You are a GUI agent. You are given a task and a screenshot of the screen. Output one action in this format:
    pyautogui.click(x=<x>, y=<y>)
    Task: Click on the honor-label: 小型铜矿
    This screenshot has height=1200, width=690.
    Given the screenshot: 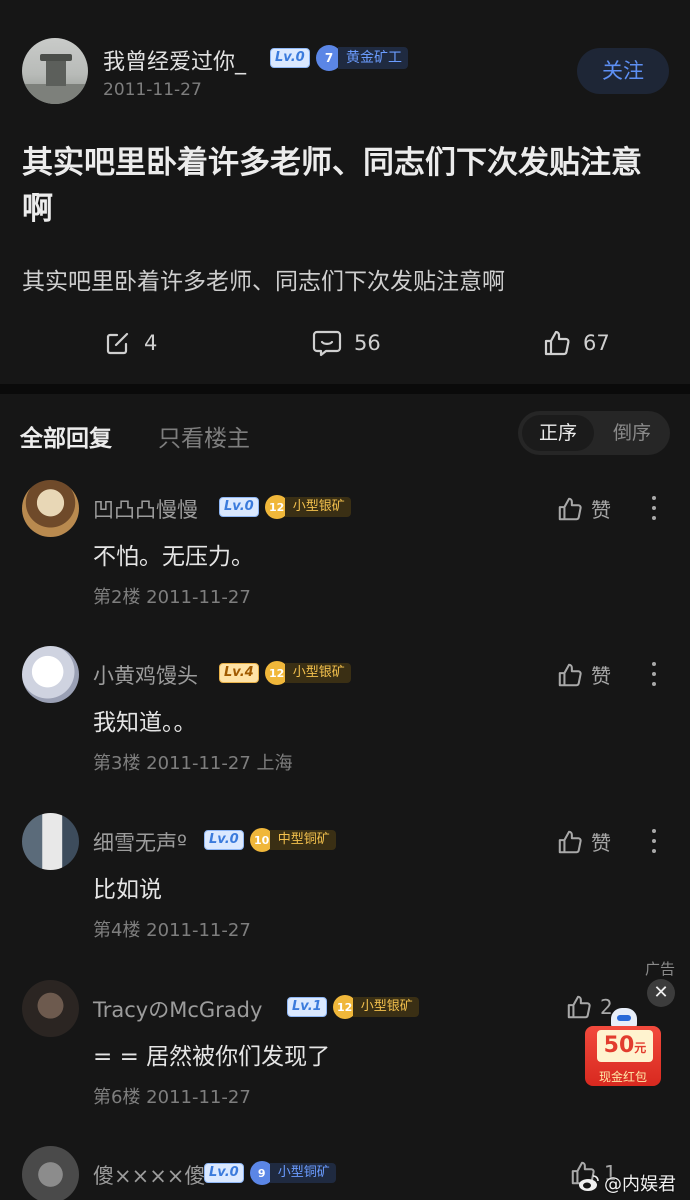 What is the action you would take?
    pyautogui.click(x=302, y=1173)
    